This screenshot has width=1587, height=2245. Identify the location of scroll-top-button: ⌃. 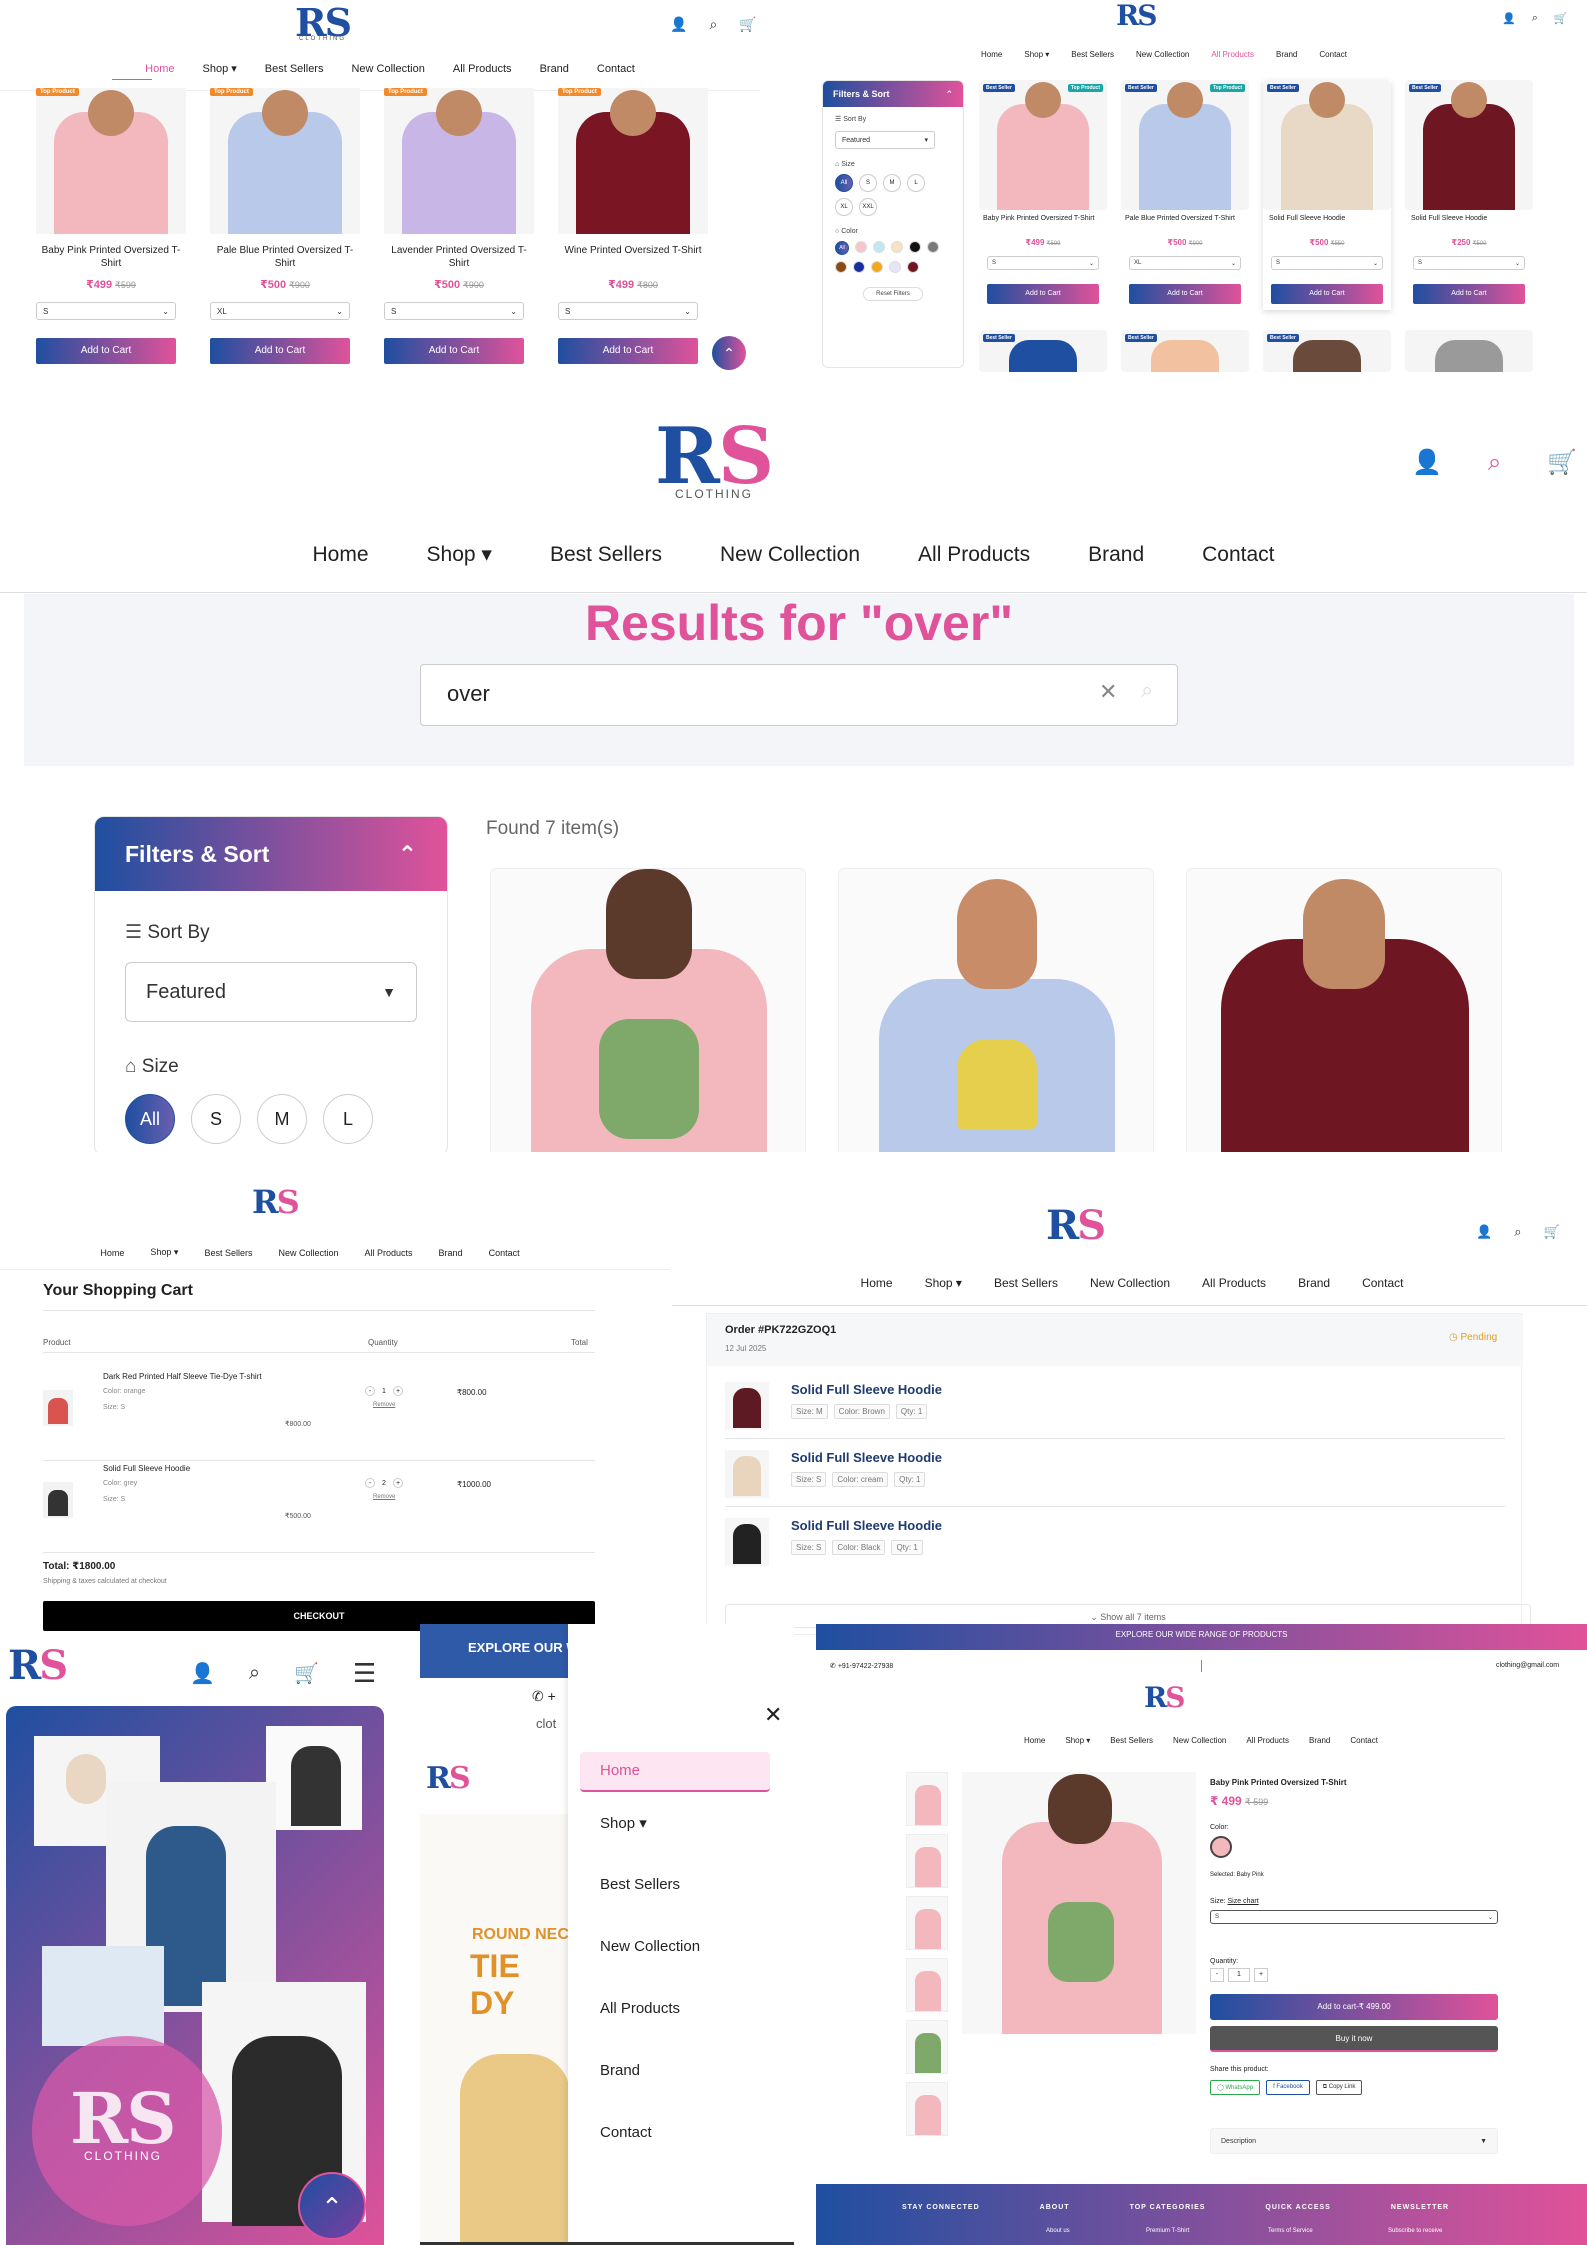
(332, 2206).